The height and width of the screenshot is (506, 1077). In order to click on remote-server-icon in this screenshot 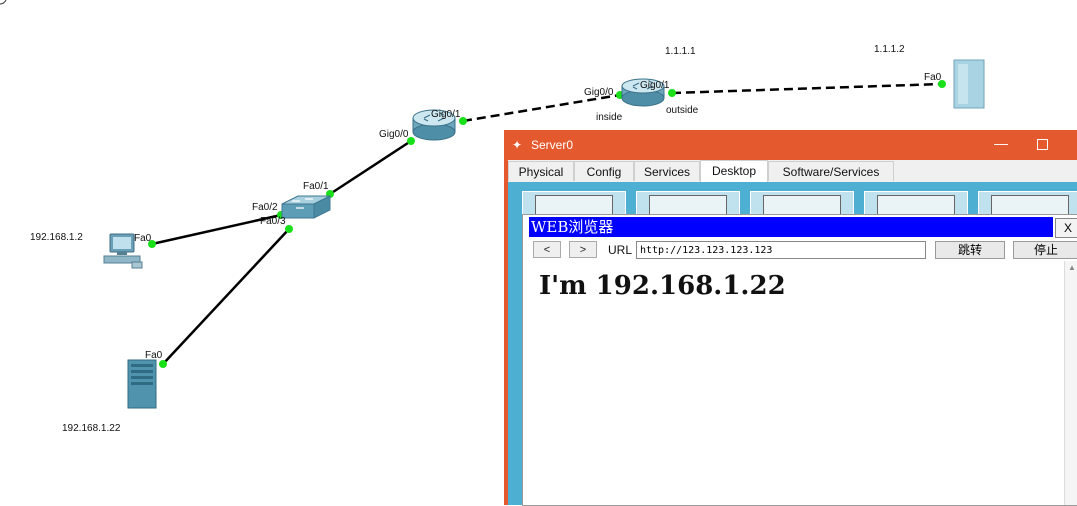, I will do `click(969, 84)`.